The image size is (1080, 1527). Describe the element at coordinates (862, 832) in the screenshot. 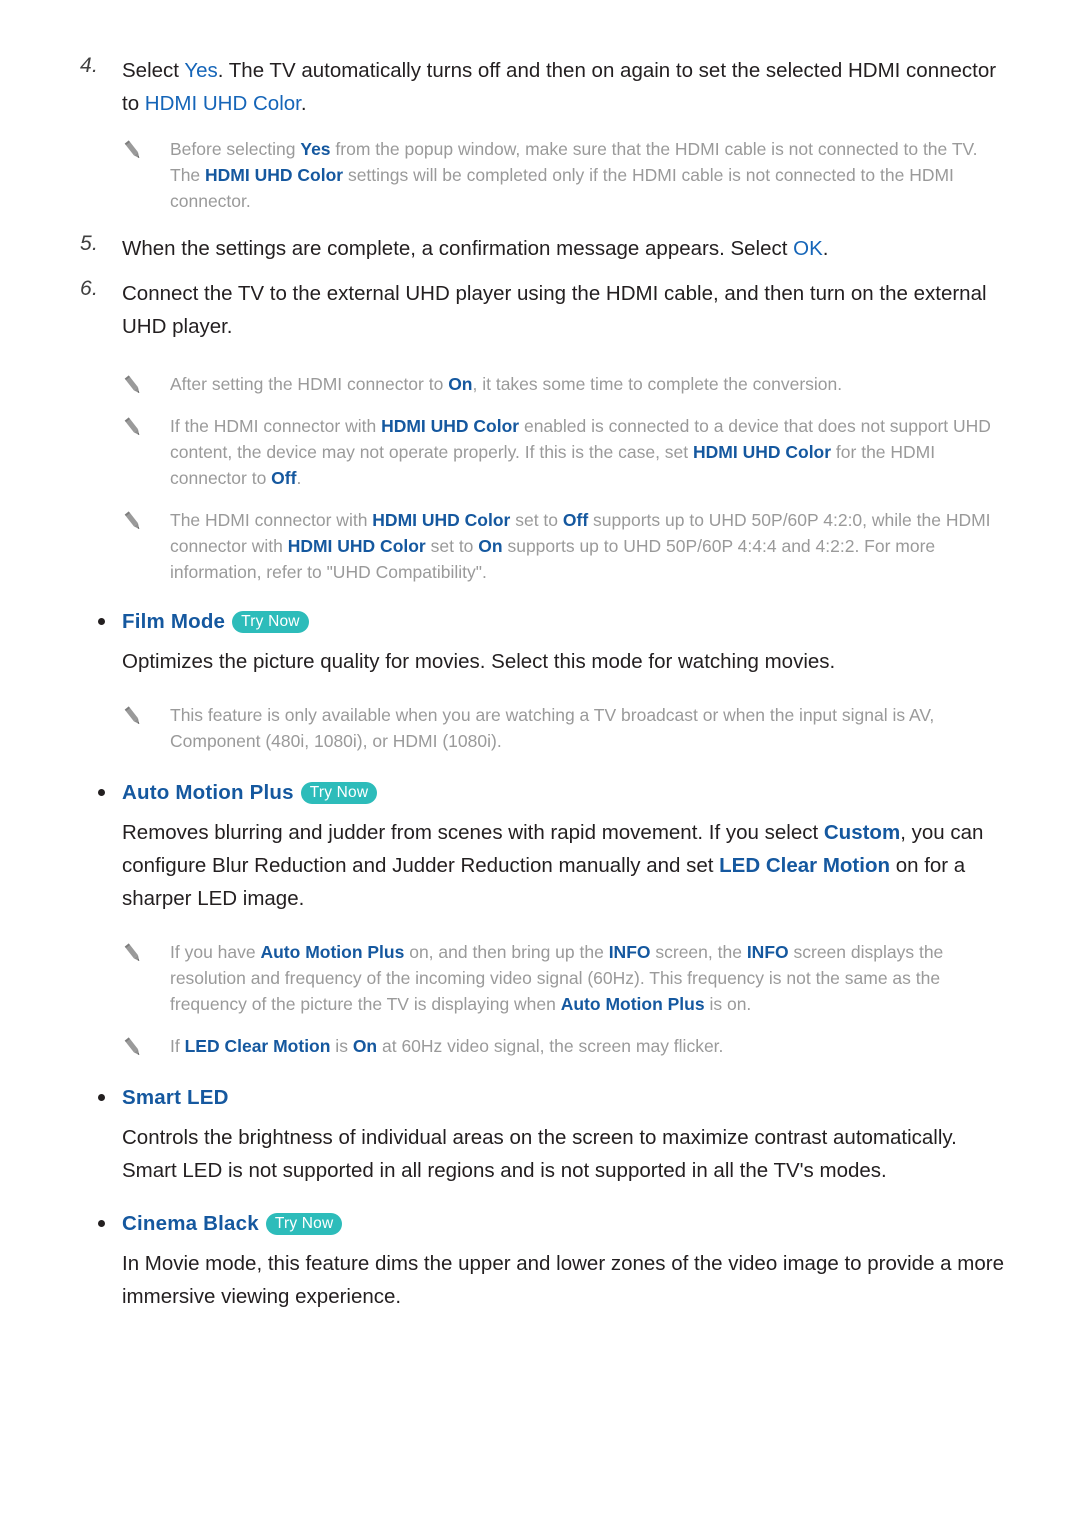

I see `inline-emphasis: Custom` at that location.